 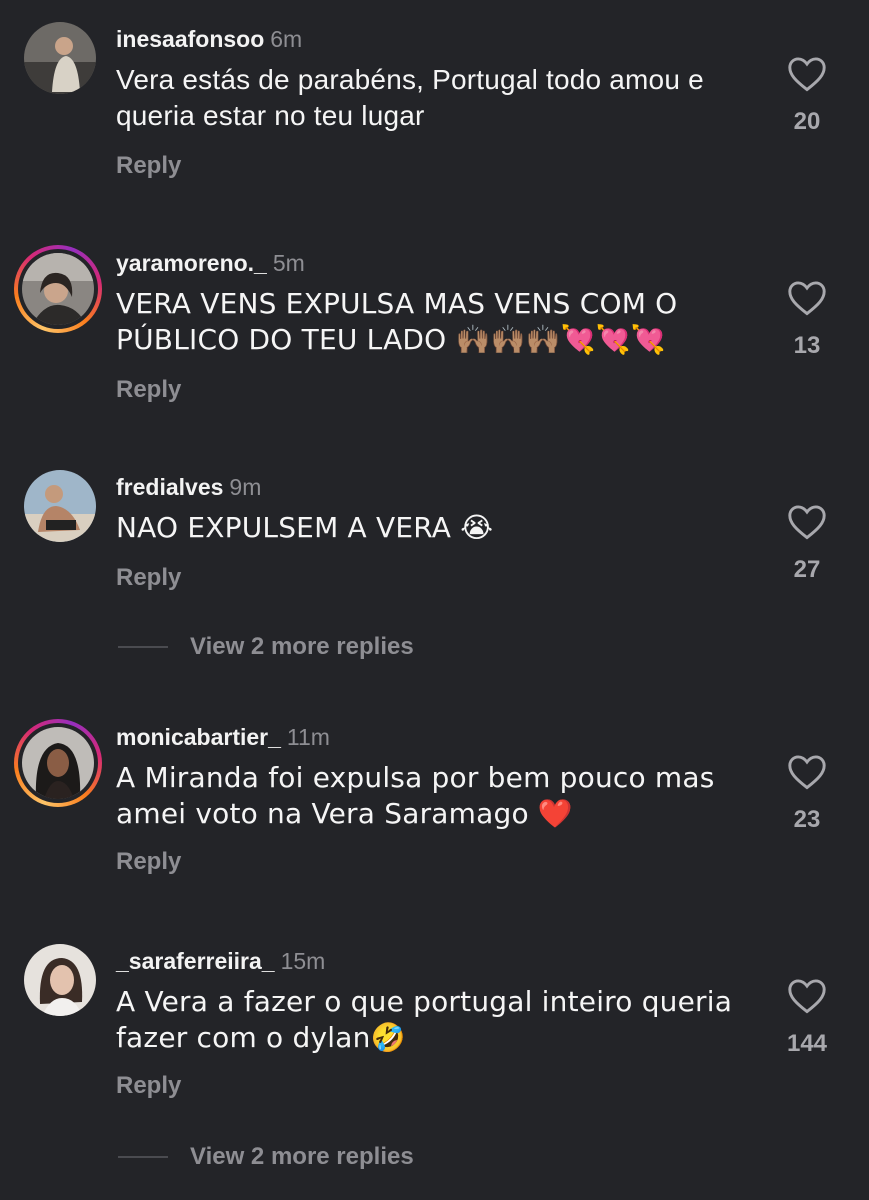 I want to click on comment-meta: fredialves 9m, so click(x=188, y=487).